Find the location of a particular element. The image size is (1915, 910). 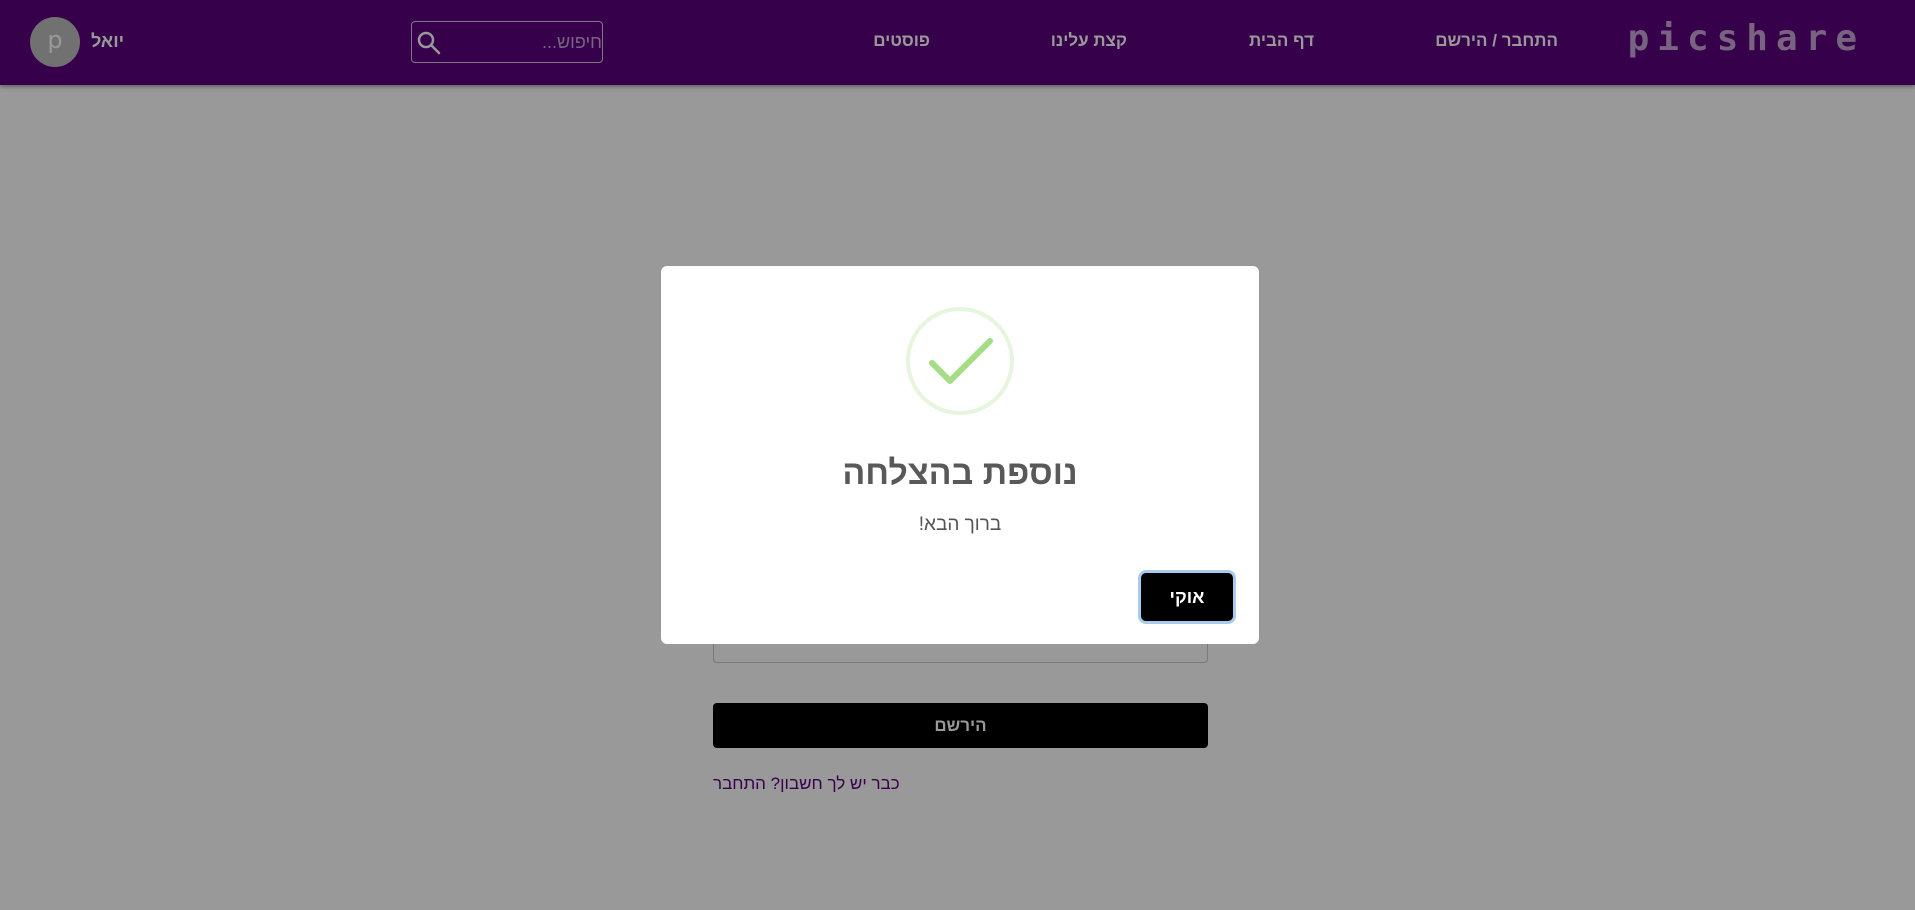

ok-button: אוקי is located at coordinates (1187, 597).